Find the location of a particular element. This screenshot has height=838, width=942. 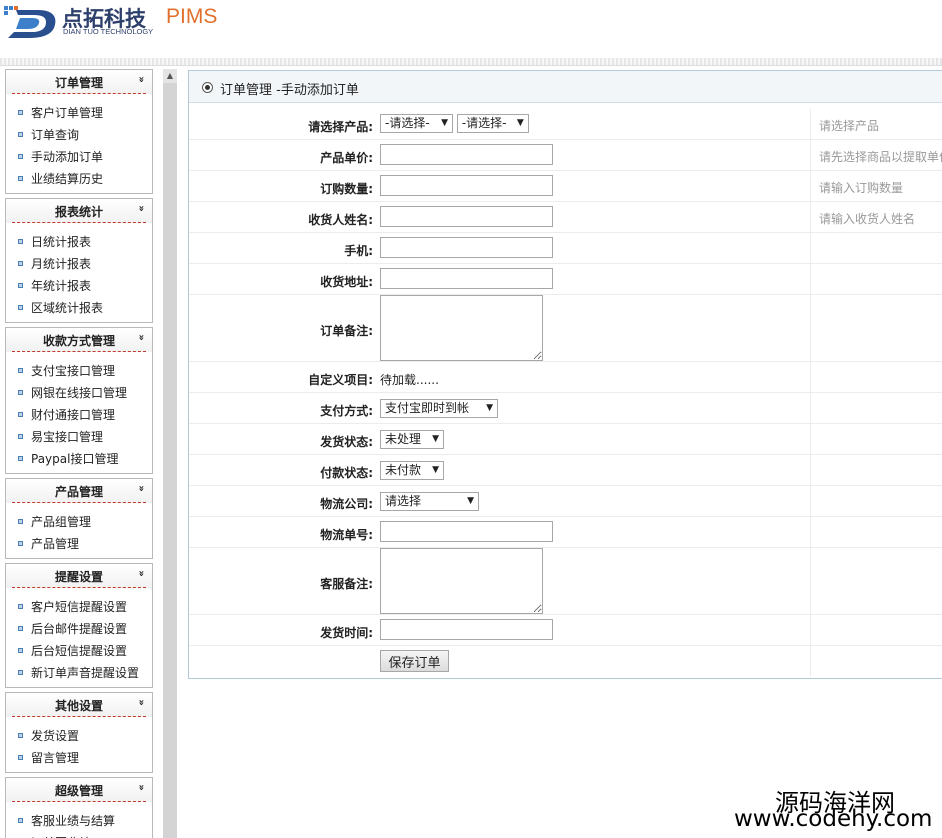

menu-group: 报表统计 » 日统计报表 月统计报表年统计报表区域统计报表 is located at coordinates (79, 260).